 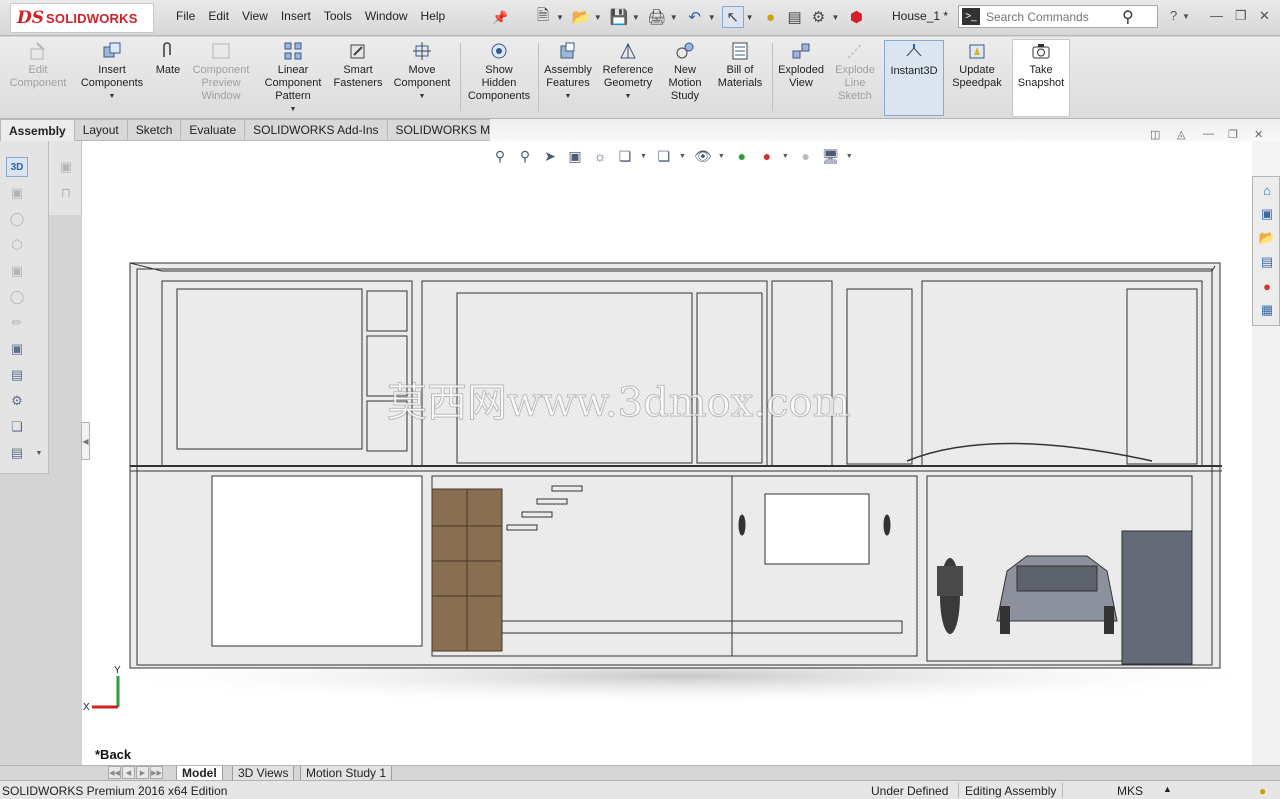 What do you see at coordinates (819, 17) in the screenshot?
I see `options-icon: ⚙` at bounding box center [819, 17].